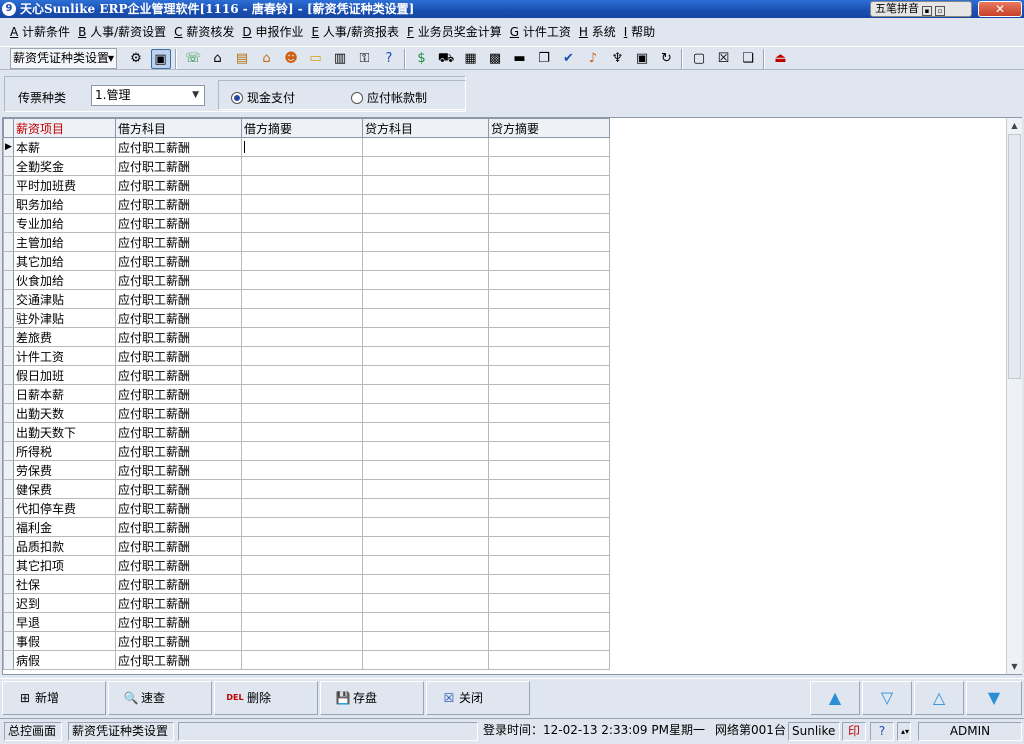  What do you see at coordinates (355, 32) in the screenshot?
I see `menu-item-e: E 人事/薪资报表` at bounding box center [355, 32].